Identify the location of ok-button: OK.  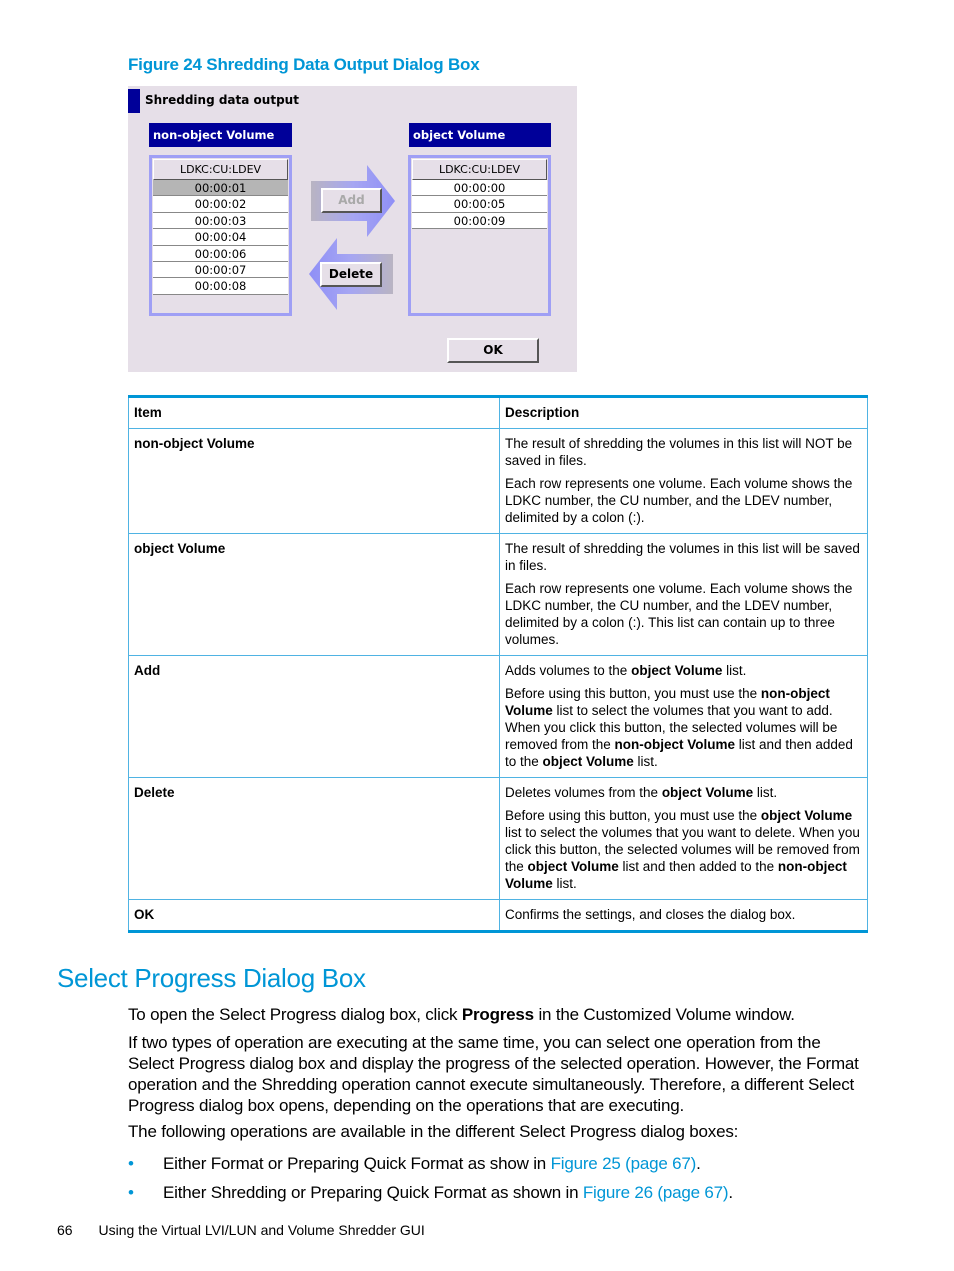
(493, 350).